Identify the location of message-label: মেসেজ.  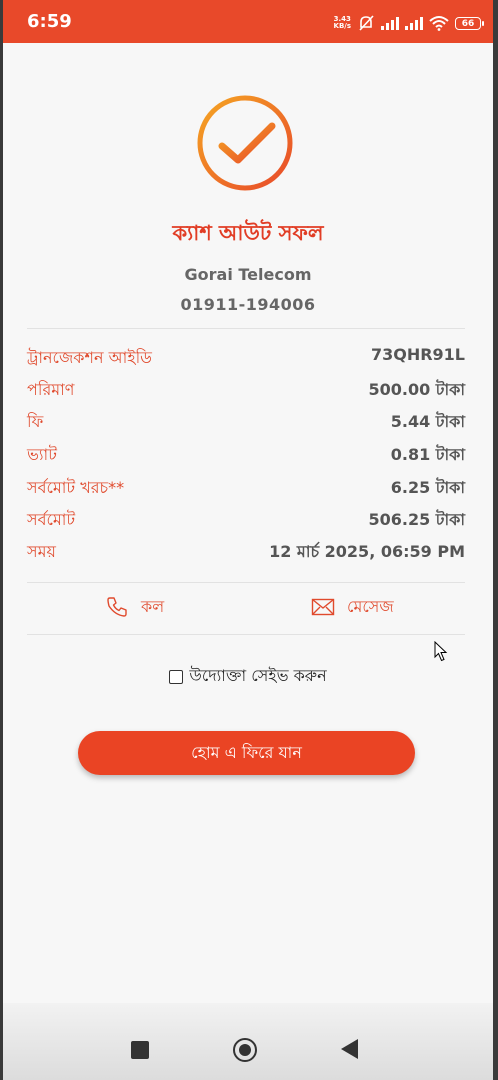
(370, 606).